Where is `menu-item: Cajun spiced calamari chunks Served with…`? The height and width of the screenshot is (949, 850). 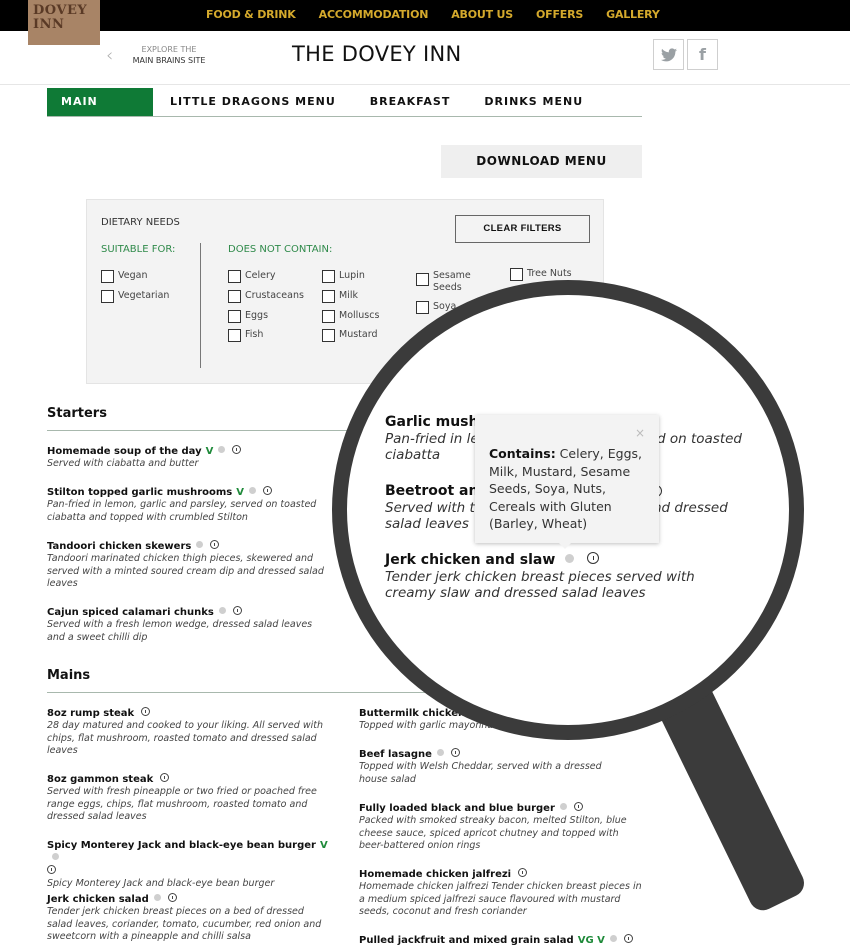 menu-item: Cajun spiced calamari chunks Served with… is located at coordinates (189, 625).